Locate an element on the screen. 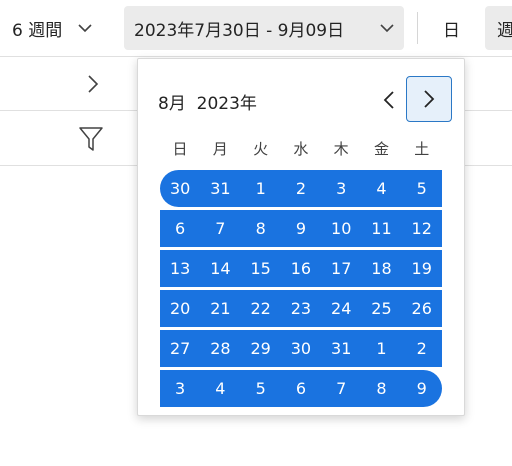 The width and height of the screenshot is (512, 466). day-label: 日 is located at coordinates (451, 30).